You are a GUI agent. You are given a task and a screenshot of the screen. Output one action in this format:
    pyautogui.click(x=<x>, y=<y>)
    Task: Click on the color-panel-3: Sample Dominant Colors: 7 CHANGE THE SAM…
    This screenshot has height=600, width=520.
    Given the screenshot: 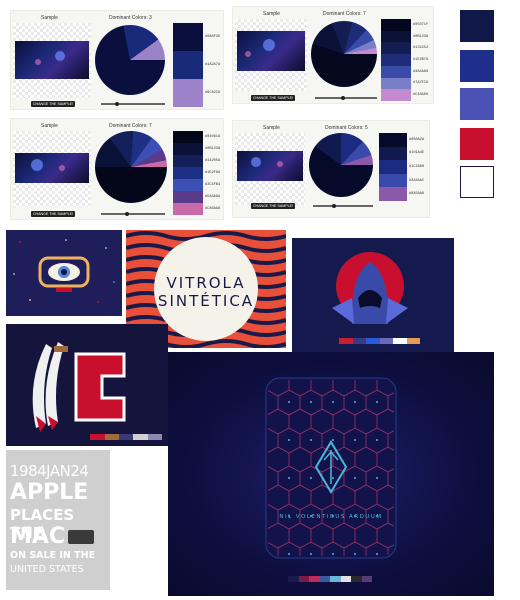 What is the action you would take?
    pyautogui.click(x=117, y=169)
    